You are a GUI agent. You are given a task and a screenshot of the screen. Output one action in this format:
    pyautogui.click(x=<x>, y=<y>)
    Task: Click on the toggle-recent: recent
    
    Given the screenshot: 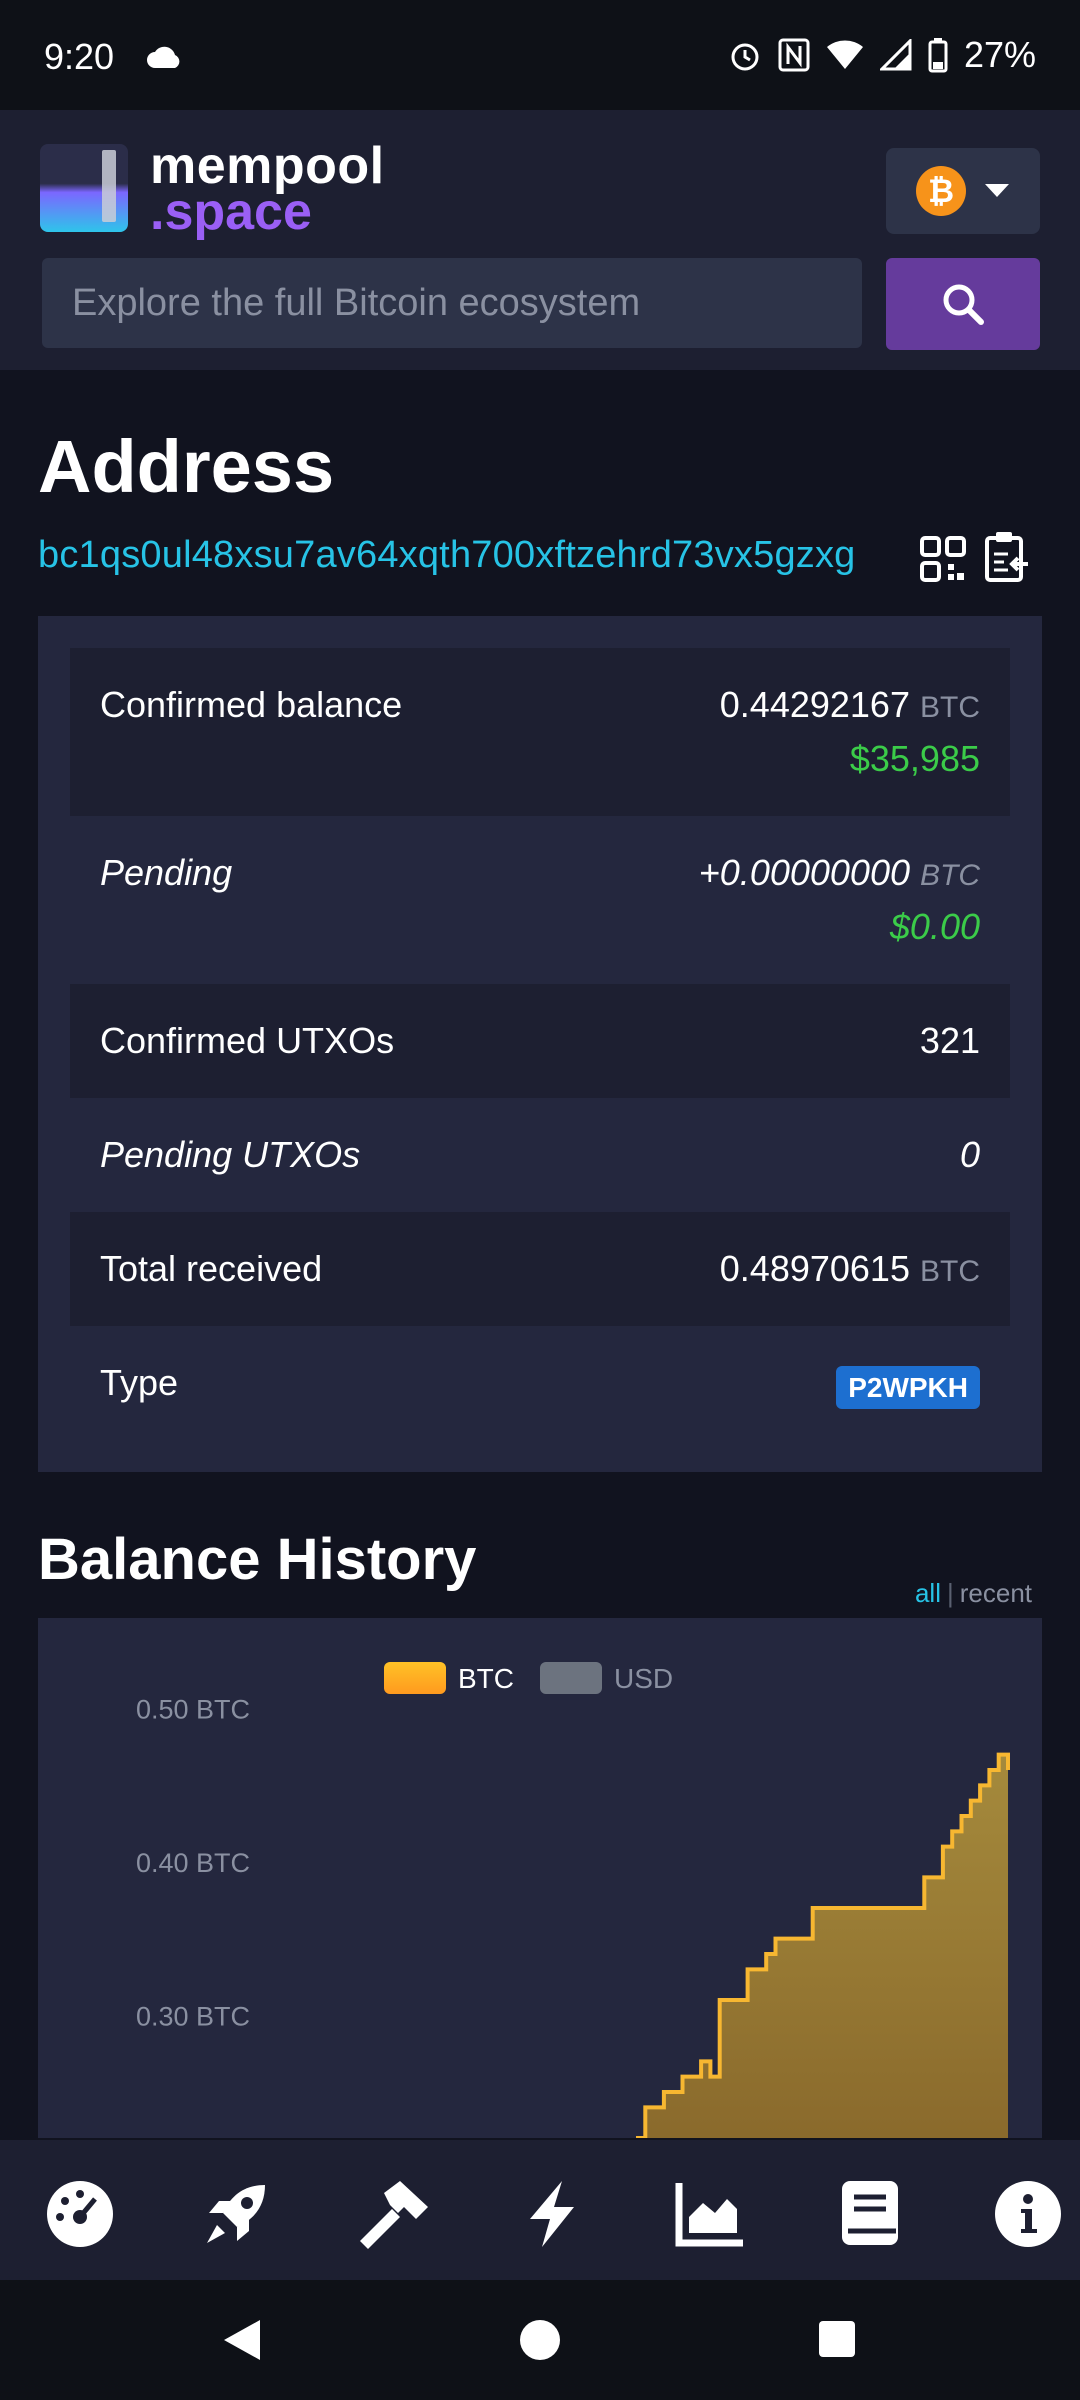 What is the action you would take?
    pyautogui.click(x=996, y=1593)
    